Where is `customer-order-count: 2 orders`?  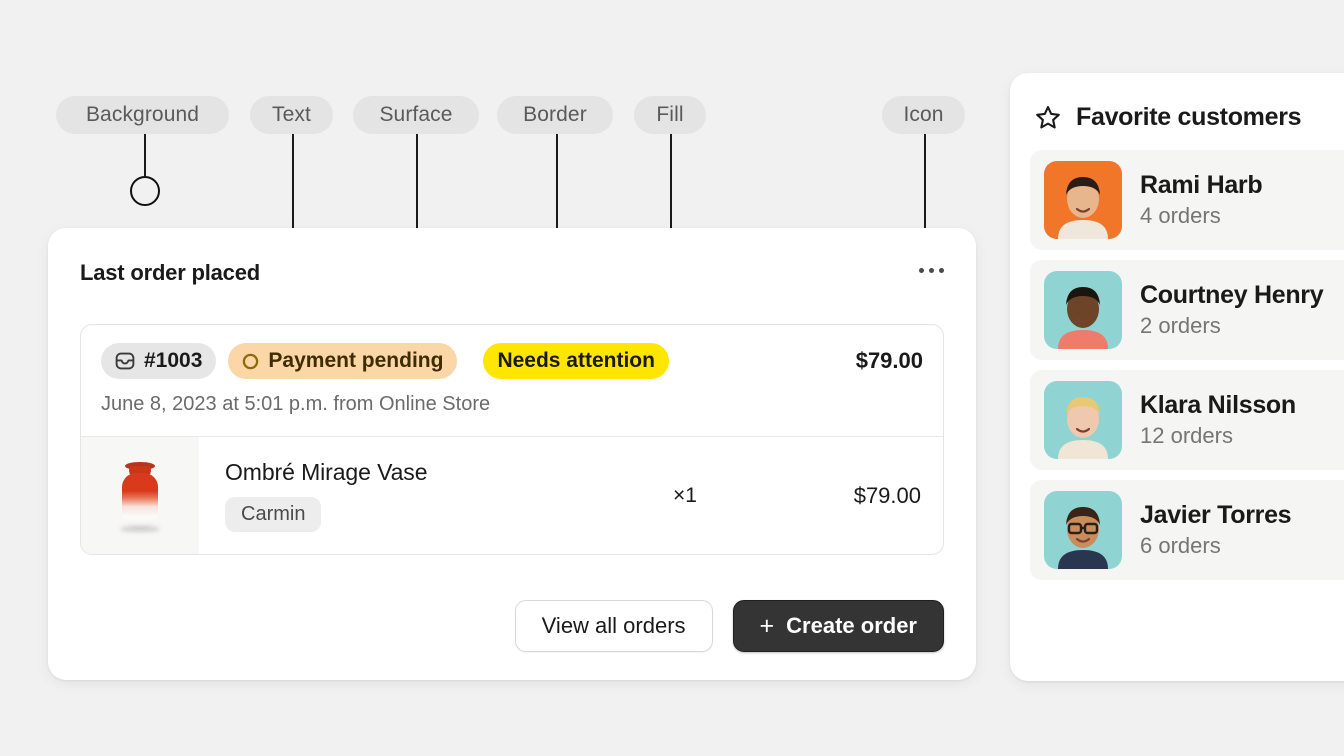 customer-order-count: 2 orders is located at coordinates (1180, 325).